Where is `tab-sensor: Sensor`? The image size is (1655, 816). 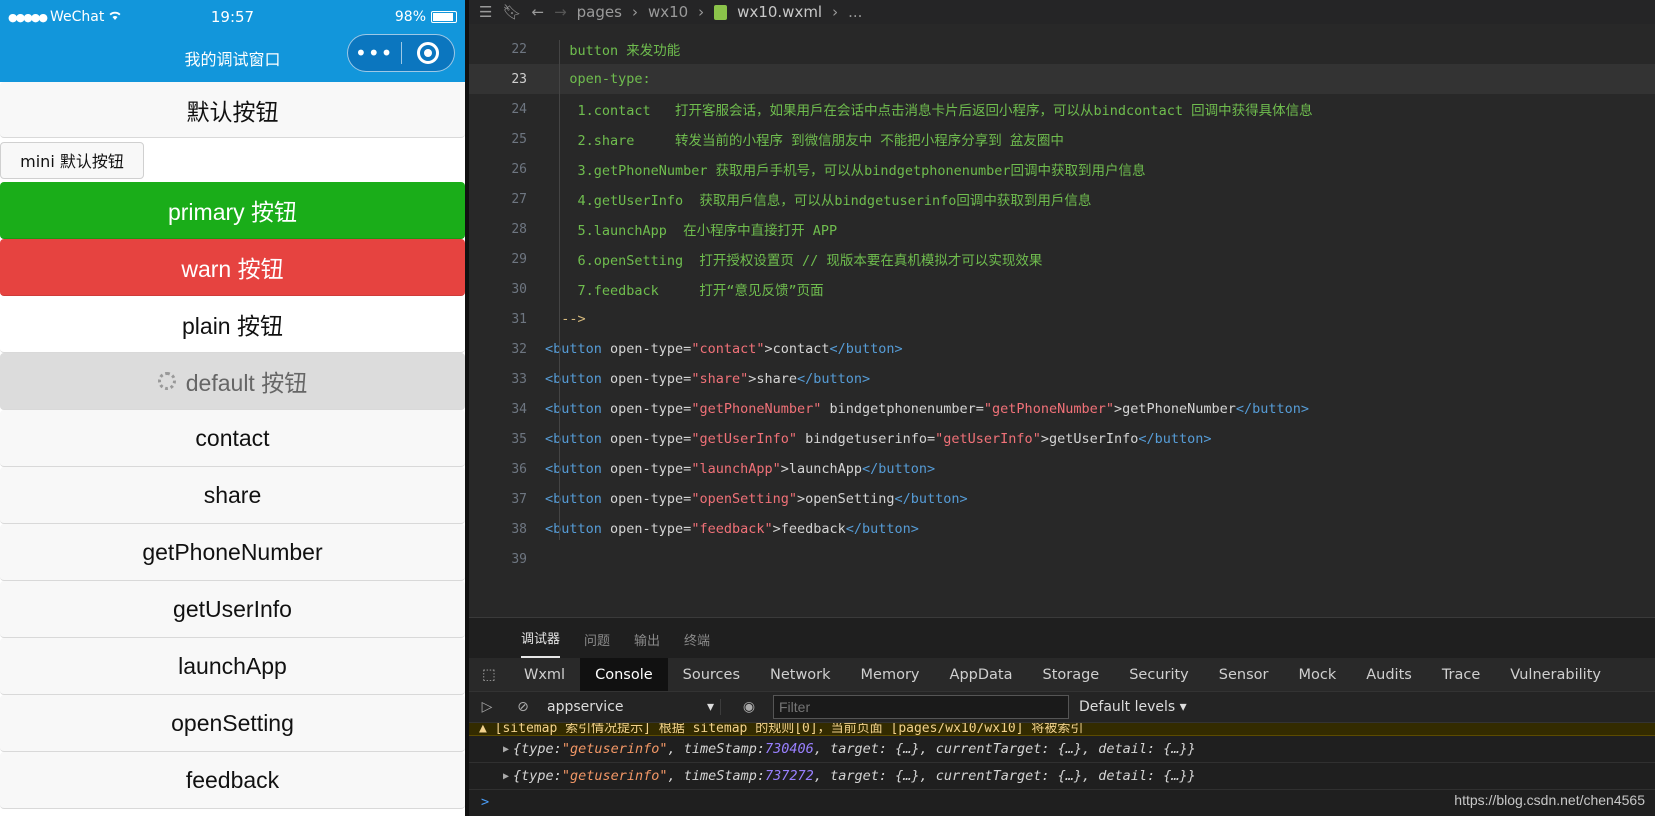
tab-sensor: Sensor is located at coordinates (1244, 674).